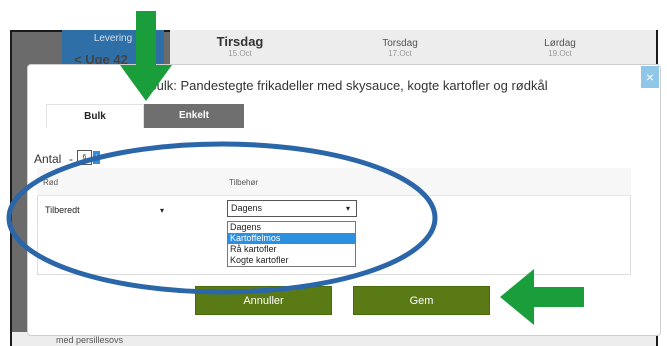 The image size is (667, 346). Describe the element at coordinates (146, 56) in the screenshot. I see `green-arrow-down-icon` at that location.